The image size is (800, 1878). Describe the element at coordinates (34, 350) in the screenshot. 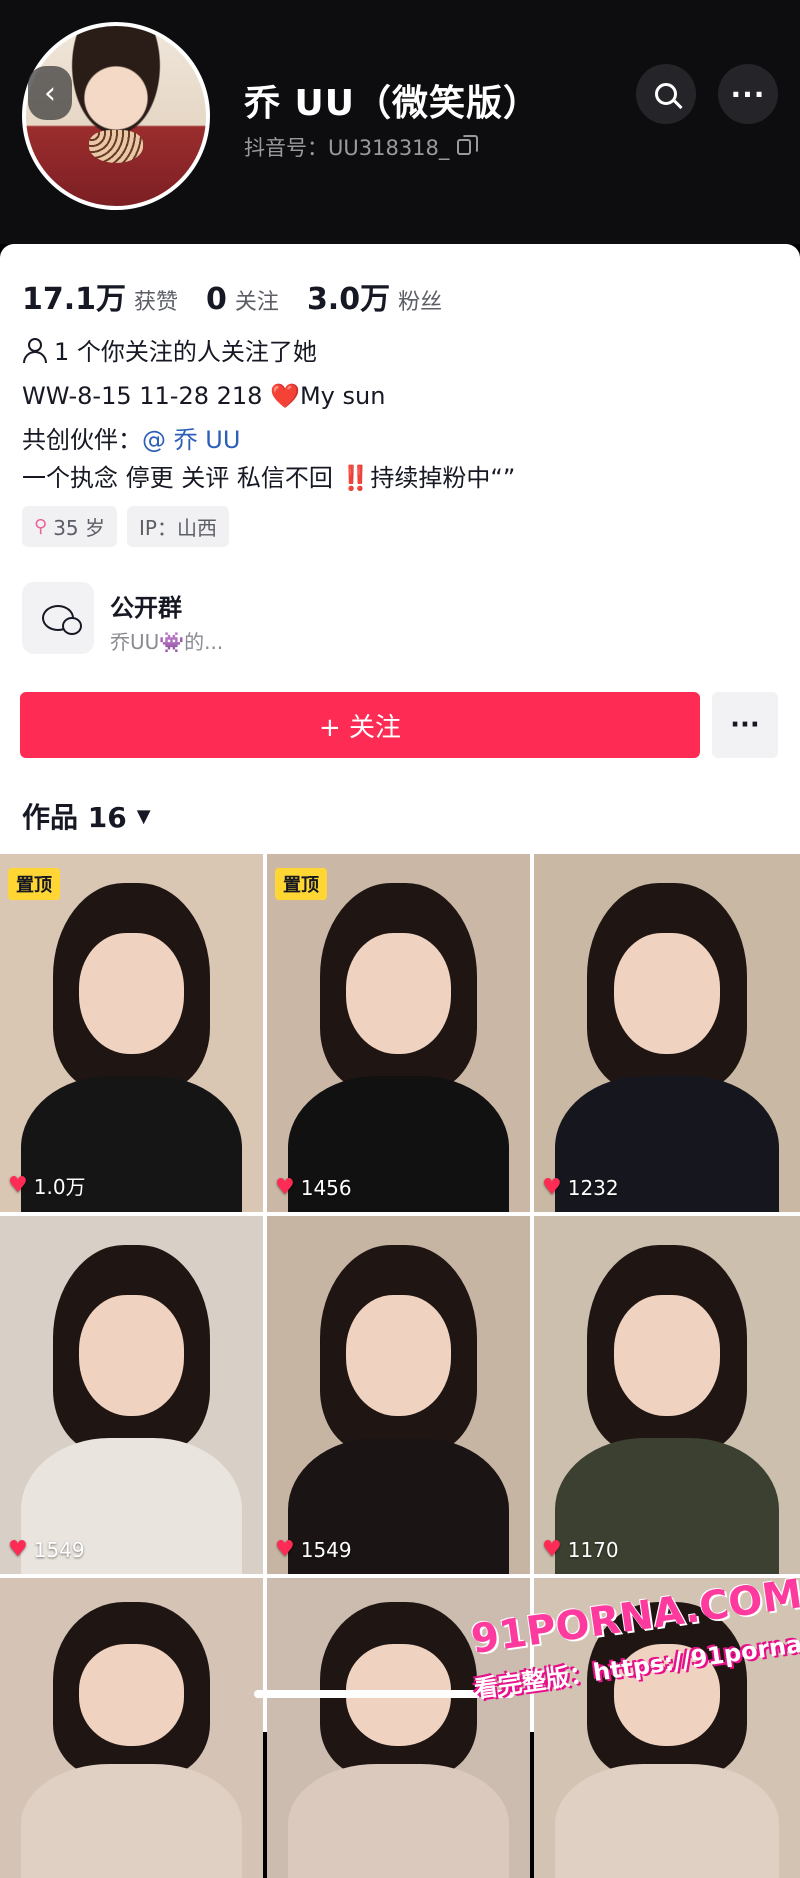

I see `person-icon` at that location.